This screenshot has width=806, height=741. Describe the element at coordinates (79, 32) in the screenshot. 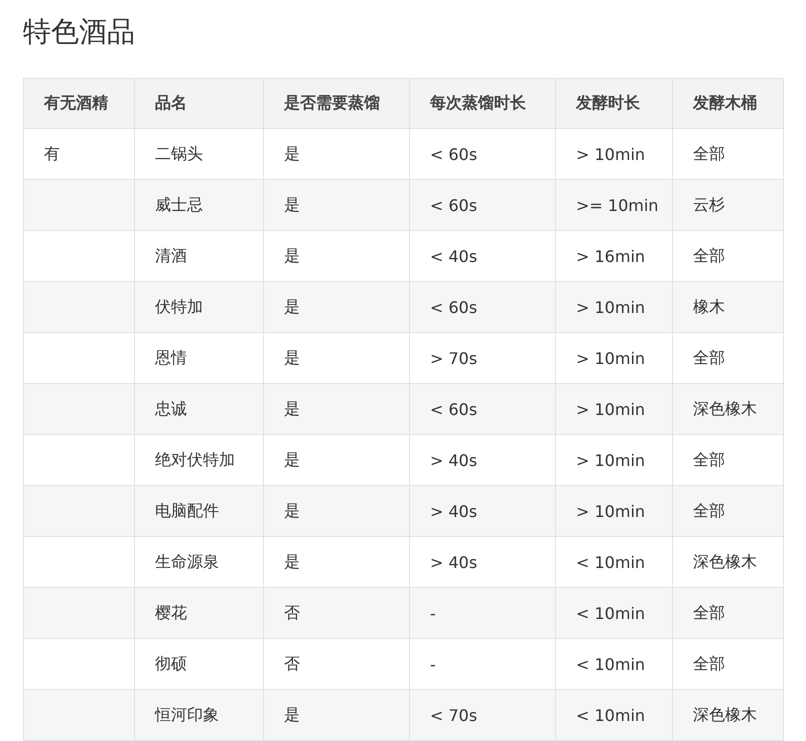

I see `page-title: 特色酒品` at that location.